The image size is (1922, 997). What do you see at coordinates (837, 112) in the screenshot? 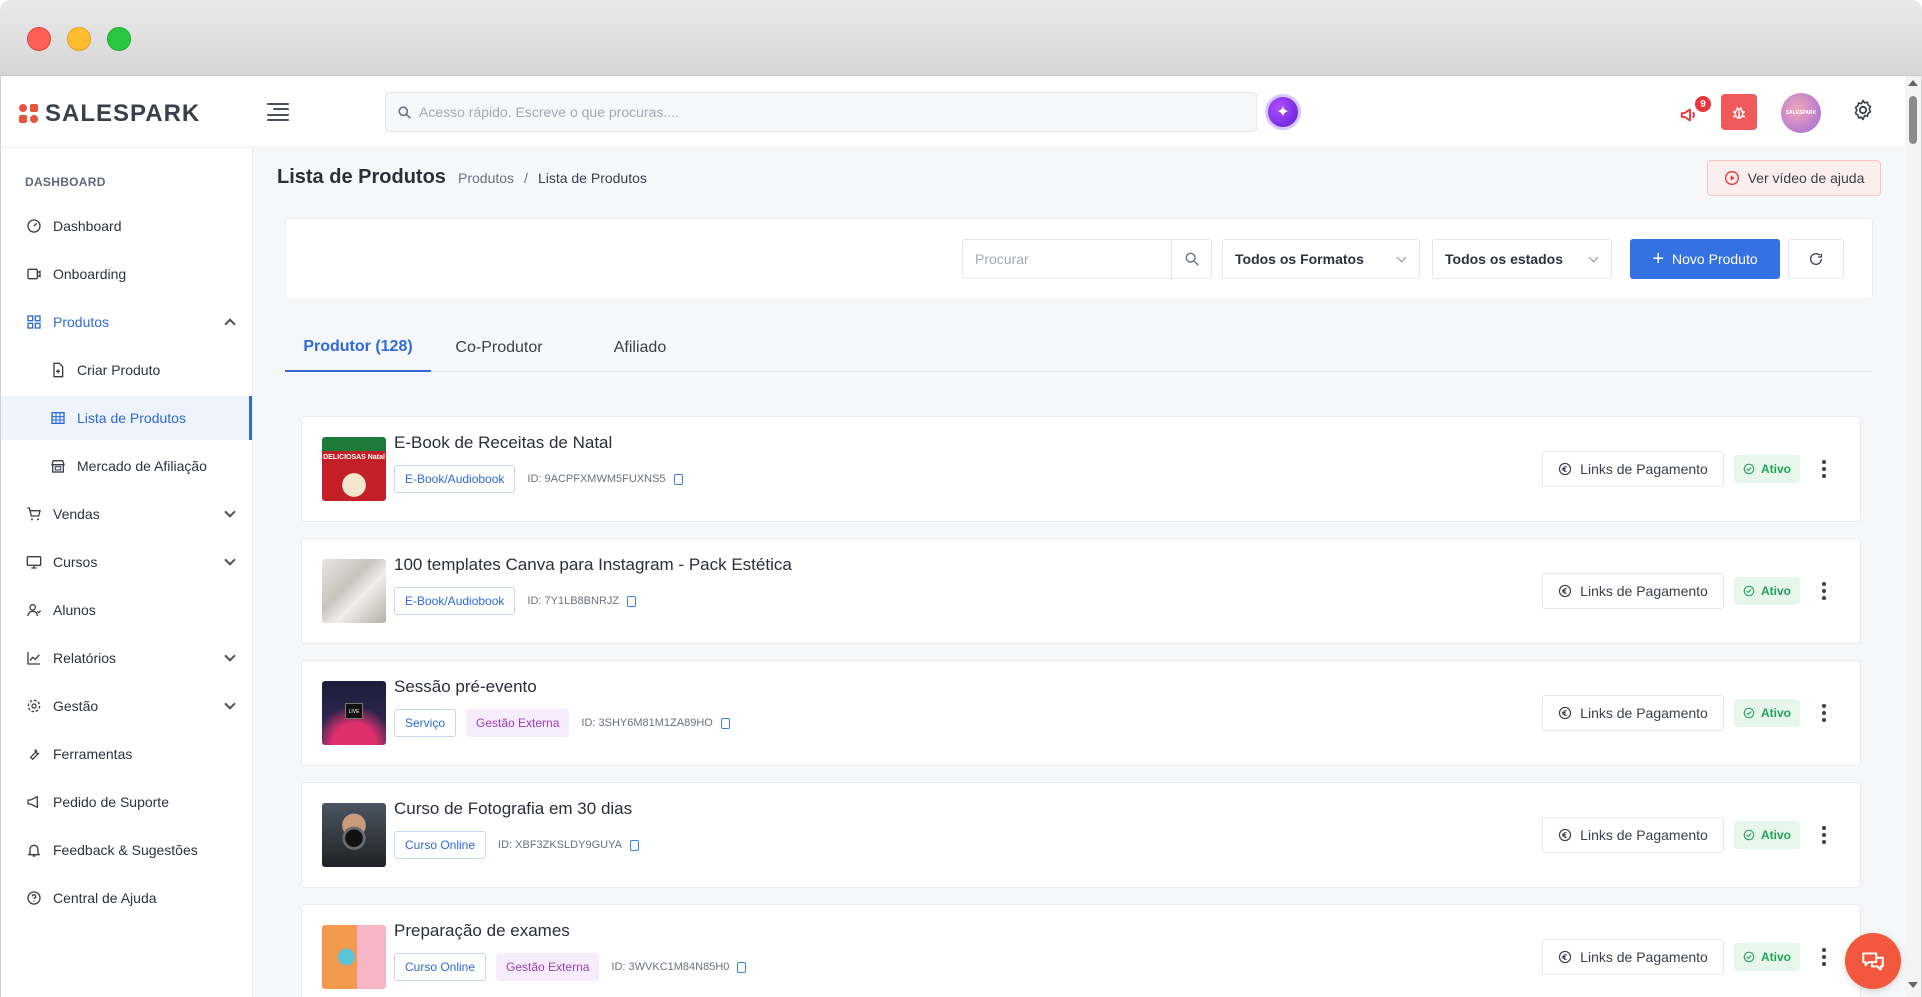
I see `quick-search-input` at bounding box center [837, 112].